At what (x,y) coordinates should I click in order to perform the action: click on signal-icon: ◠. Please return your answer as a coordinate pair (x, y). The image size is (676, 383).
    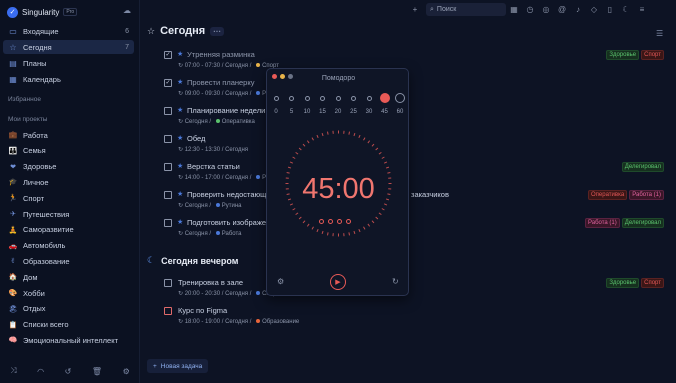
    Looking at the image, I should click on (40, 371).